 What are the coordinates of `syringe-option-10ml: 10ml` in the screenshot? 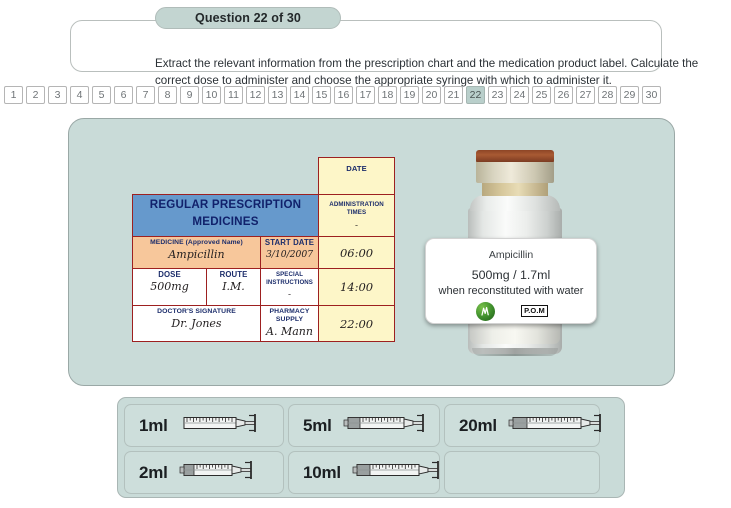 It's located at (364, 472).